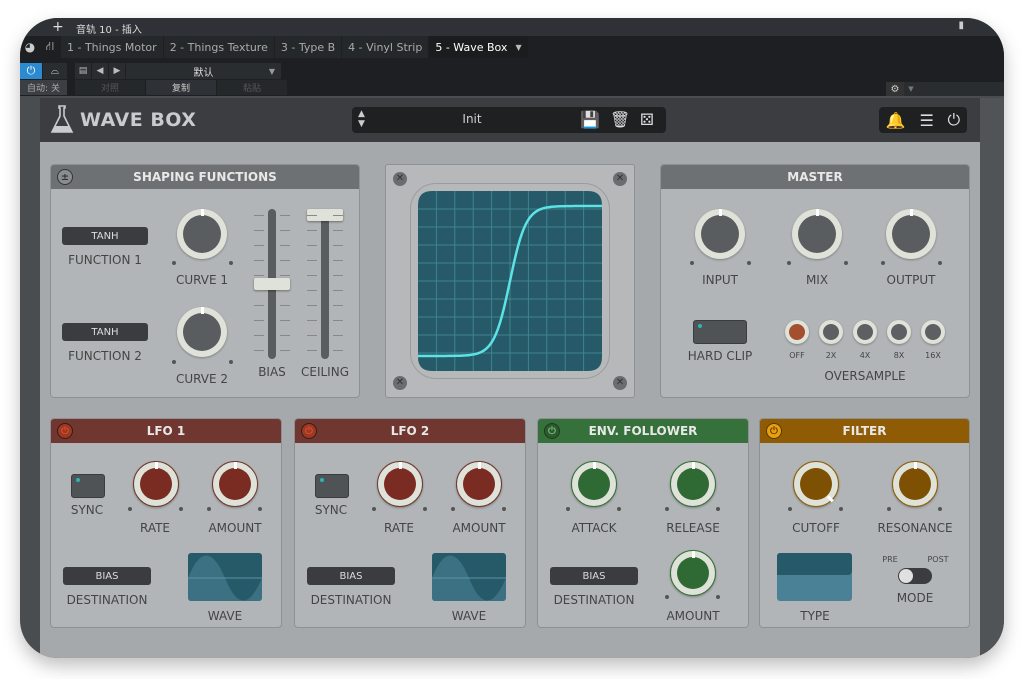  I want to click on knob-min-dot, so click(789, 263).